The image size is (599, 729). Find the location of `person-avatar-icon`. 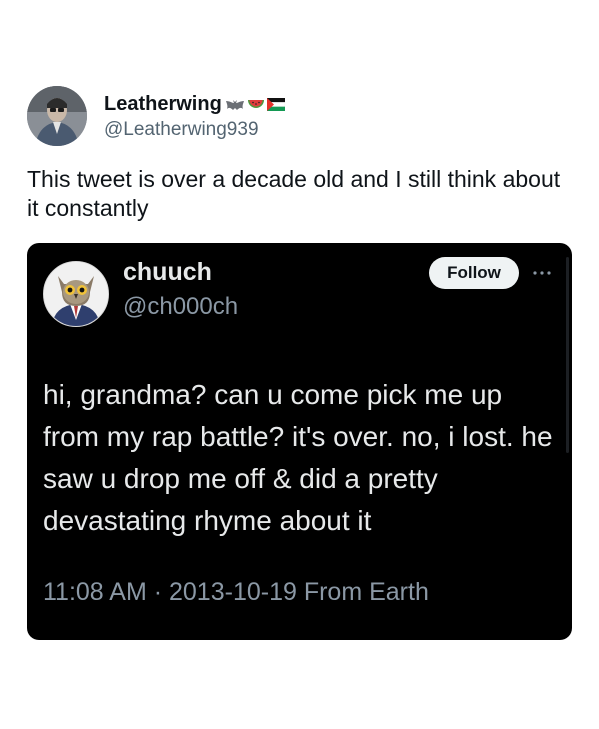

person-avatar-icon is located at coordinates (57, 116).